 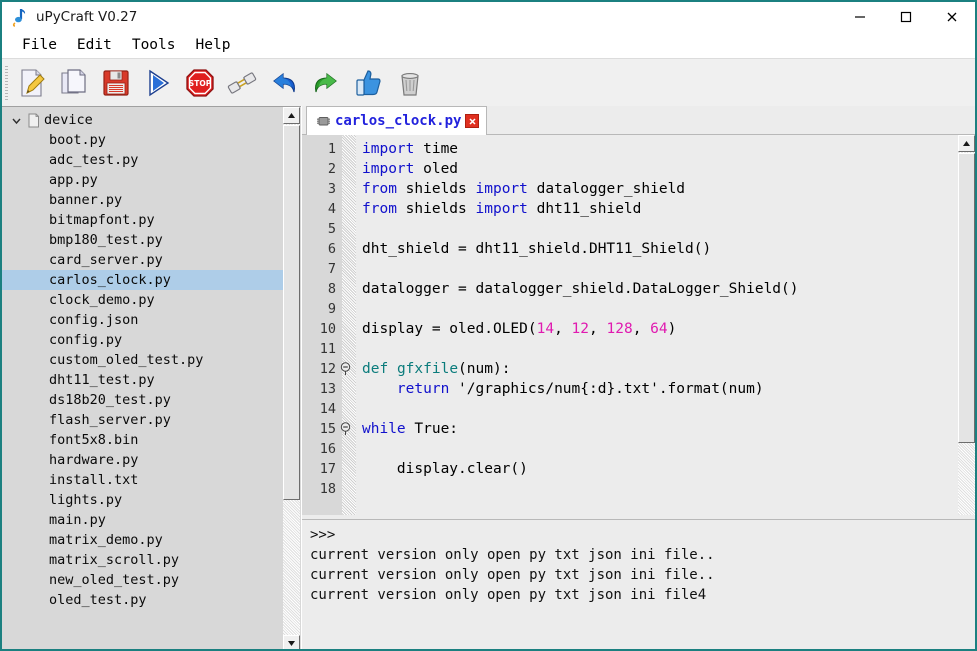 I want to click on tree-item-label: carlos_clock.py, so click(x=110, y=280).